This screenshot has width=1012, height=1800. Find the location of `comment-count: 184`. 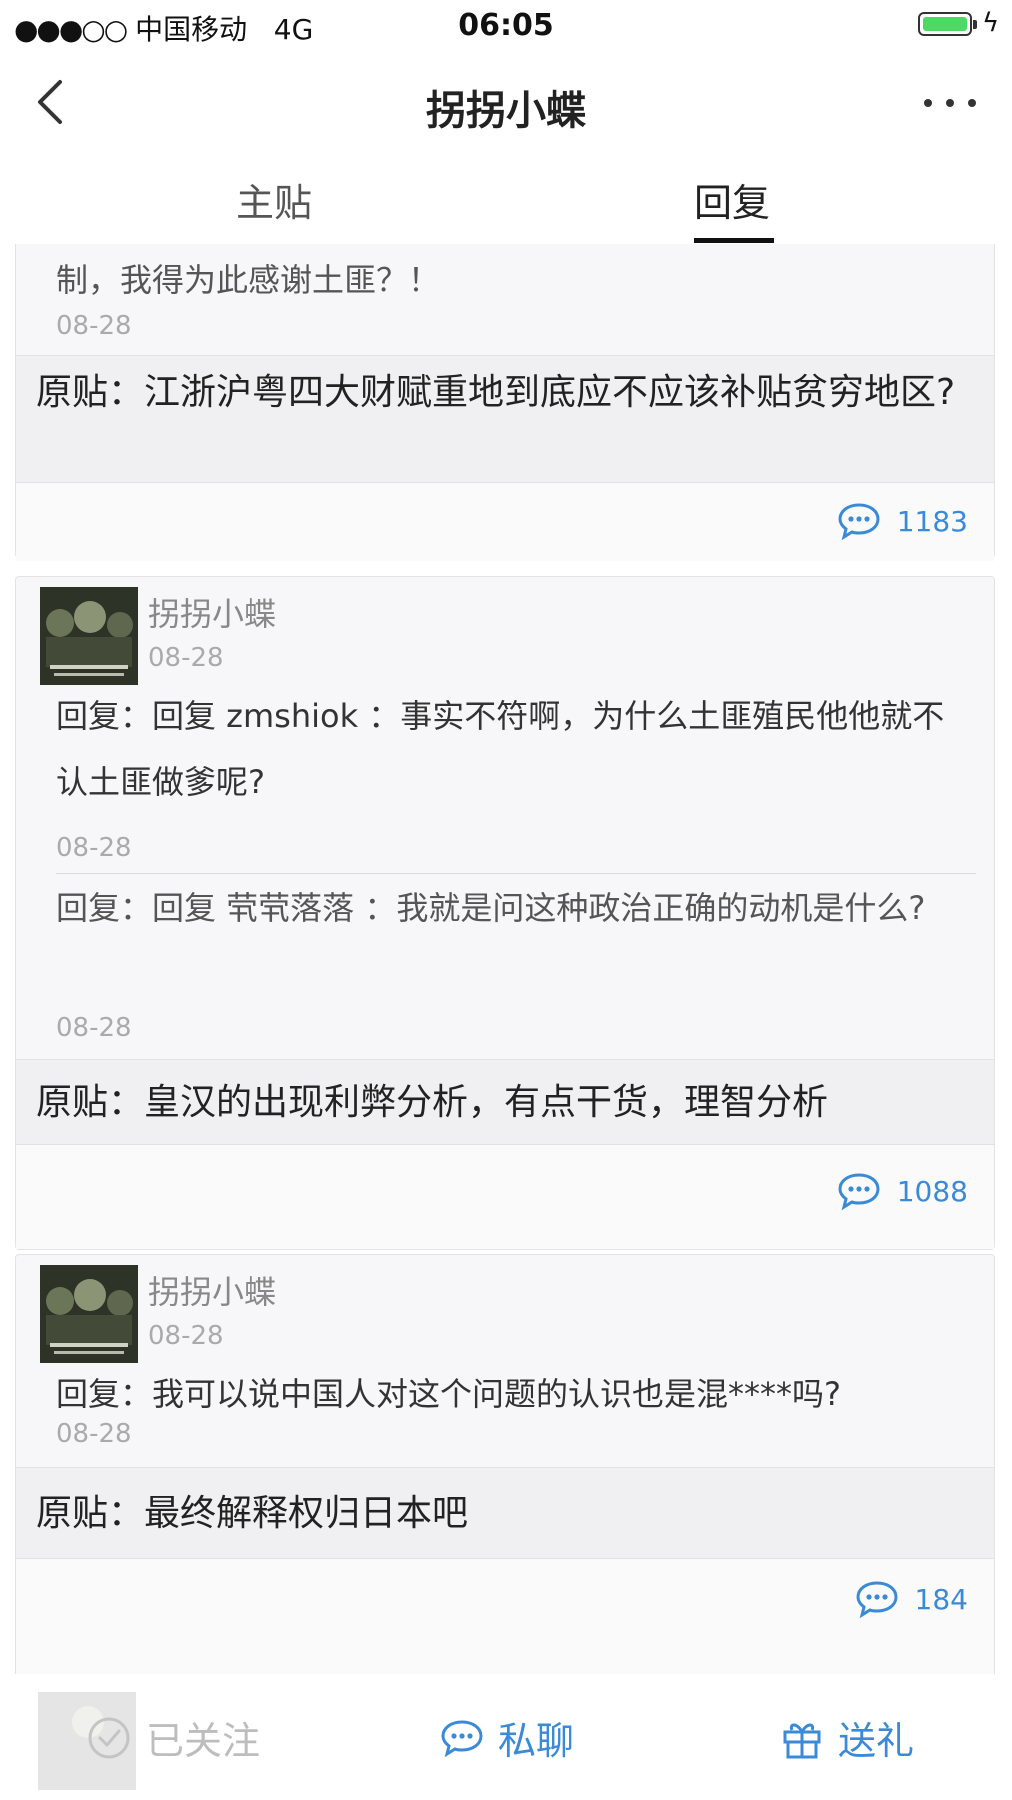

comment-count: 184 is located at coordinates (941, 1599).